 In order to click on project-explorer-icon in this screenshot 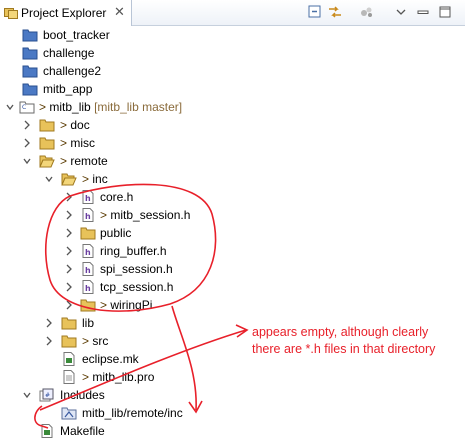, I will do `click(11, 13)`.